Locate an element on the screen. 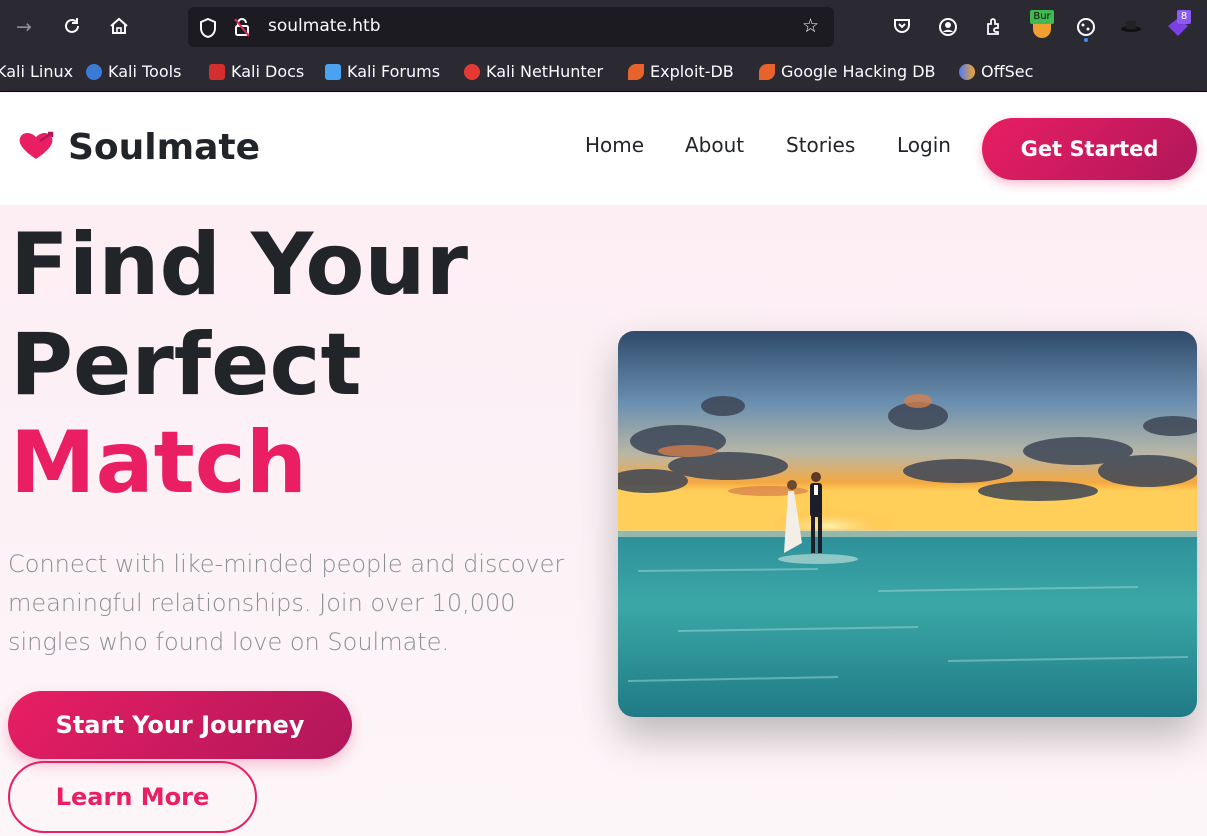 The height and width of the screenshot is (836, 1207). browser-toolbar: → soulmate.htb ☆ Bur 8 is located at coordinates (603, 28).